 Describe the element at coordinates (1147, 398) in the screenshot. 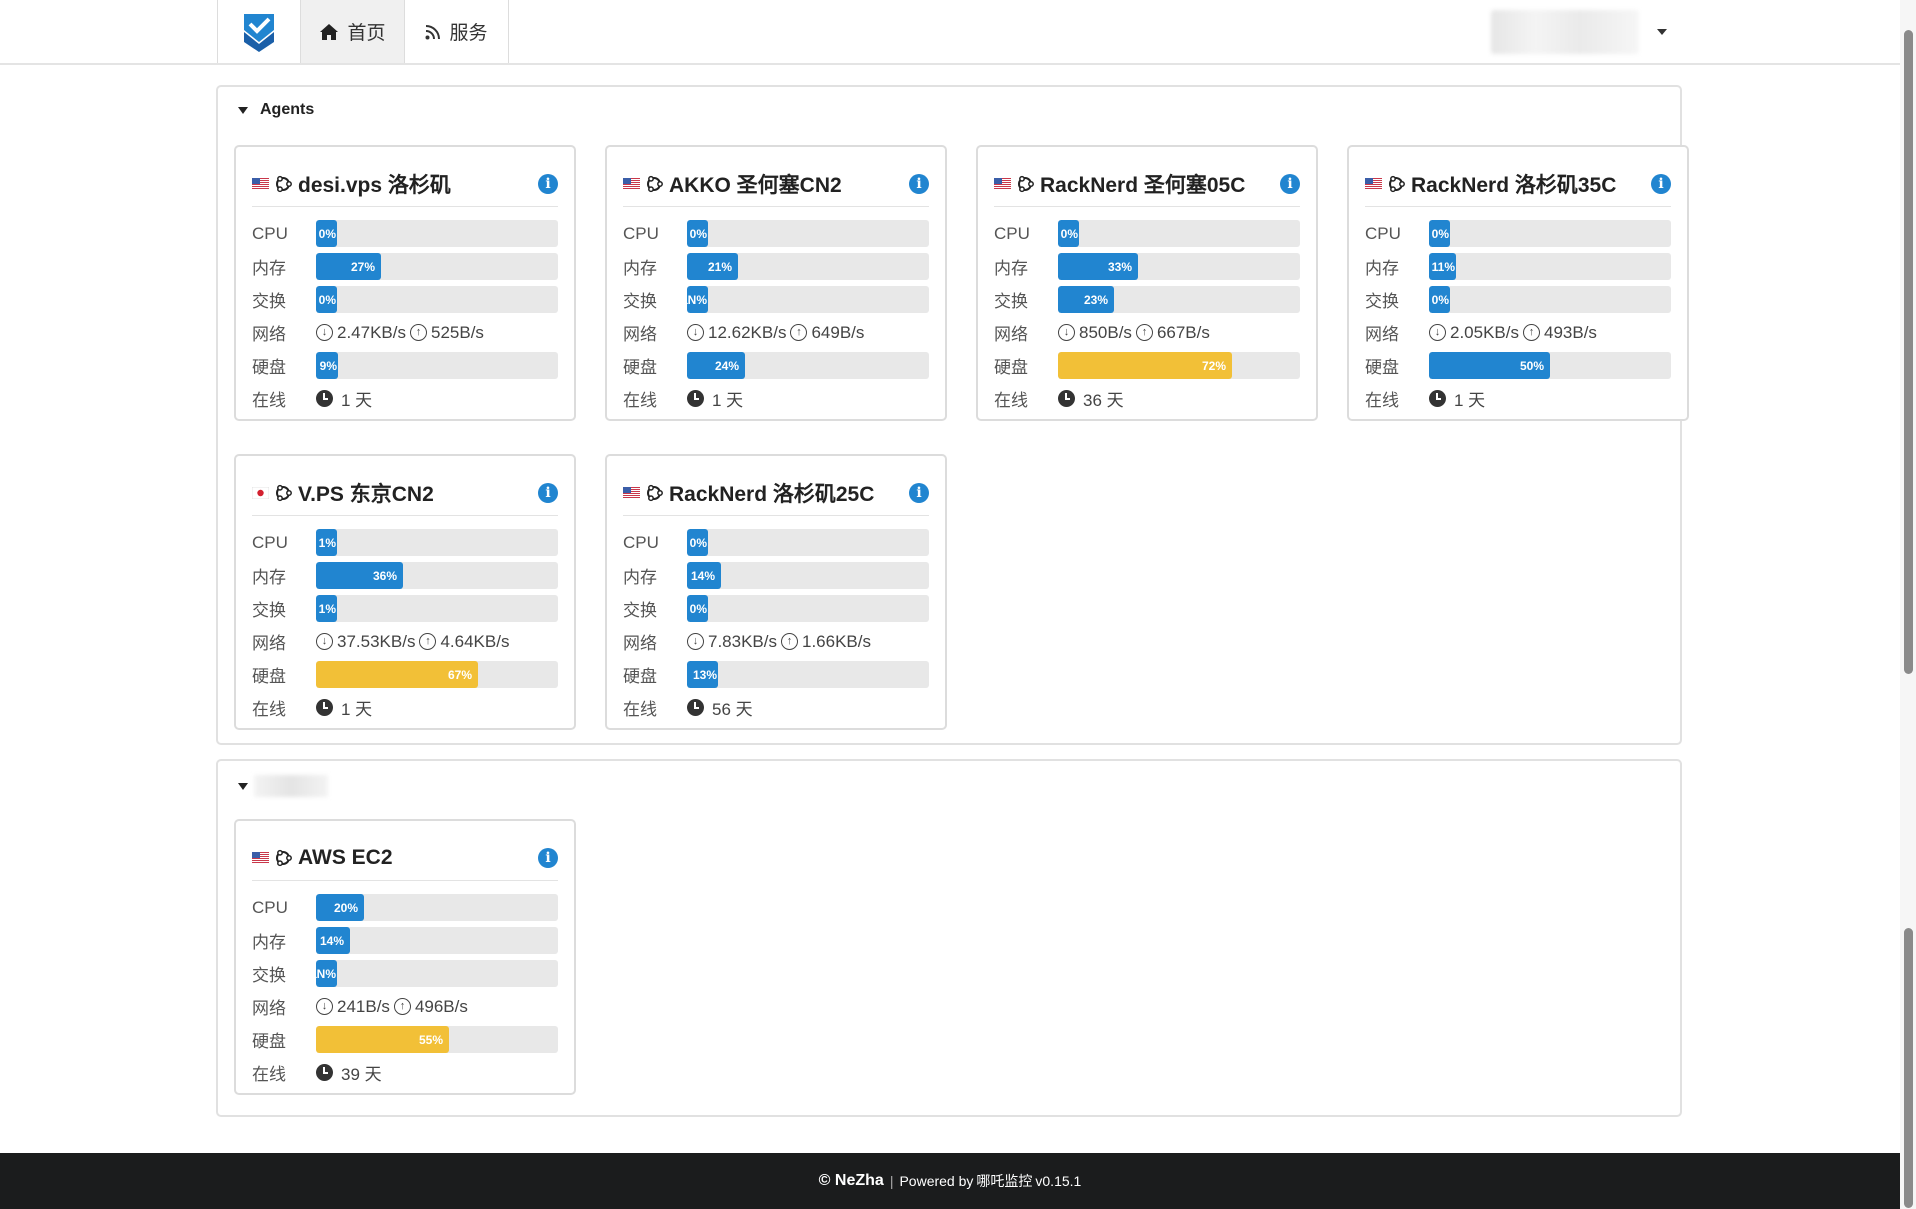

I see `stat-row-uptime: 在线 36 天` at that location.